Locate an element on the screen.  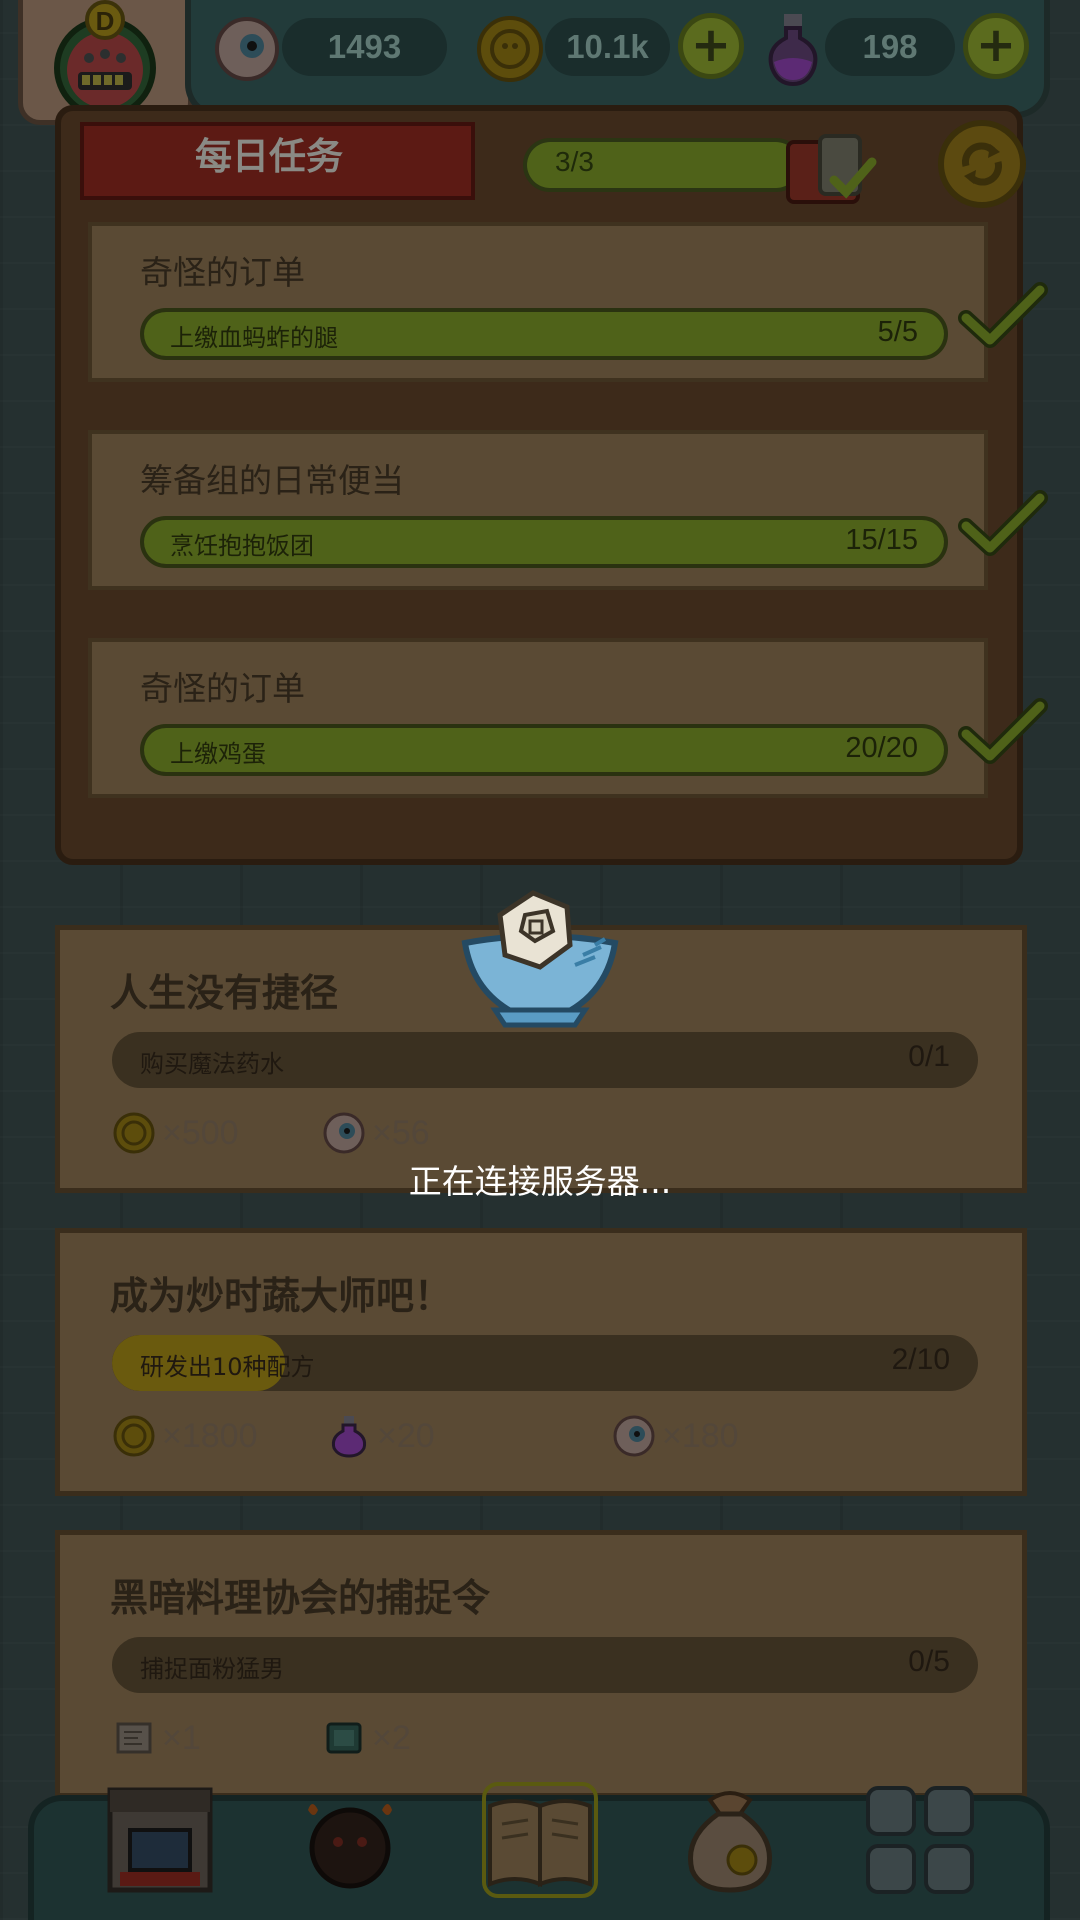
loading-dice-bowl-icon is located at coordinates (540, 959).